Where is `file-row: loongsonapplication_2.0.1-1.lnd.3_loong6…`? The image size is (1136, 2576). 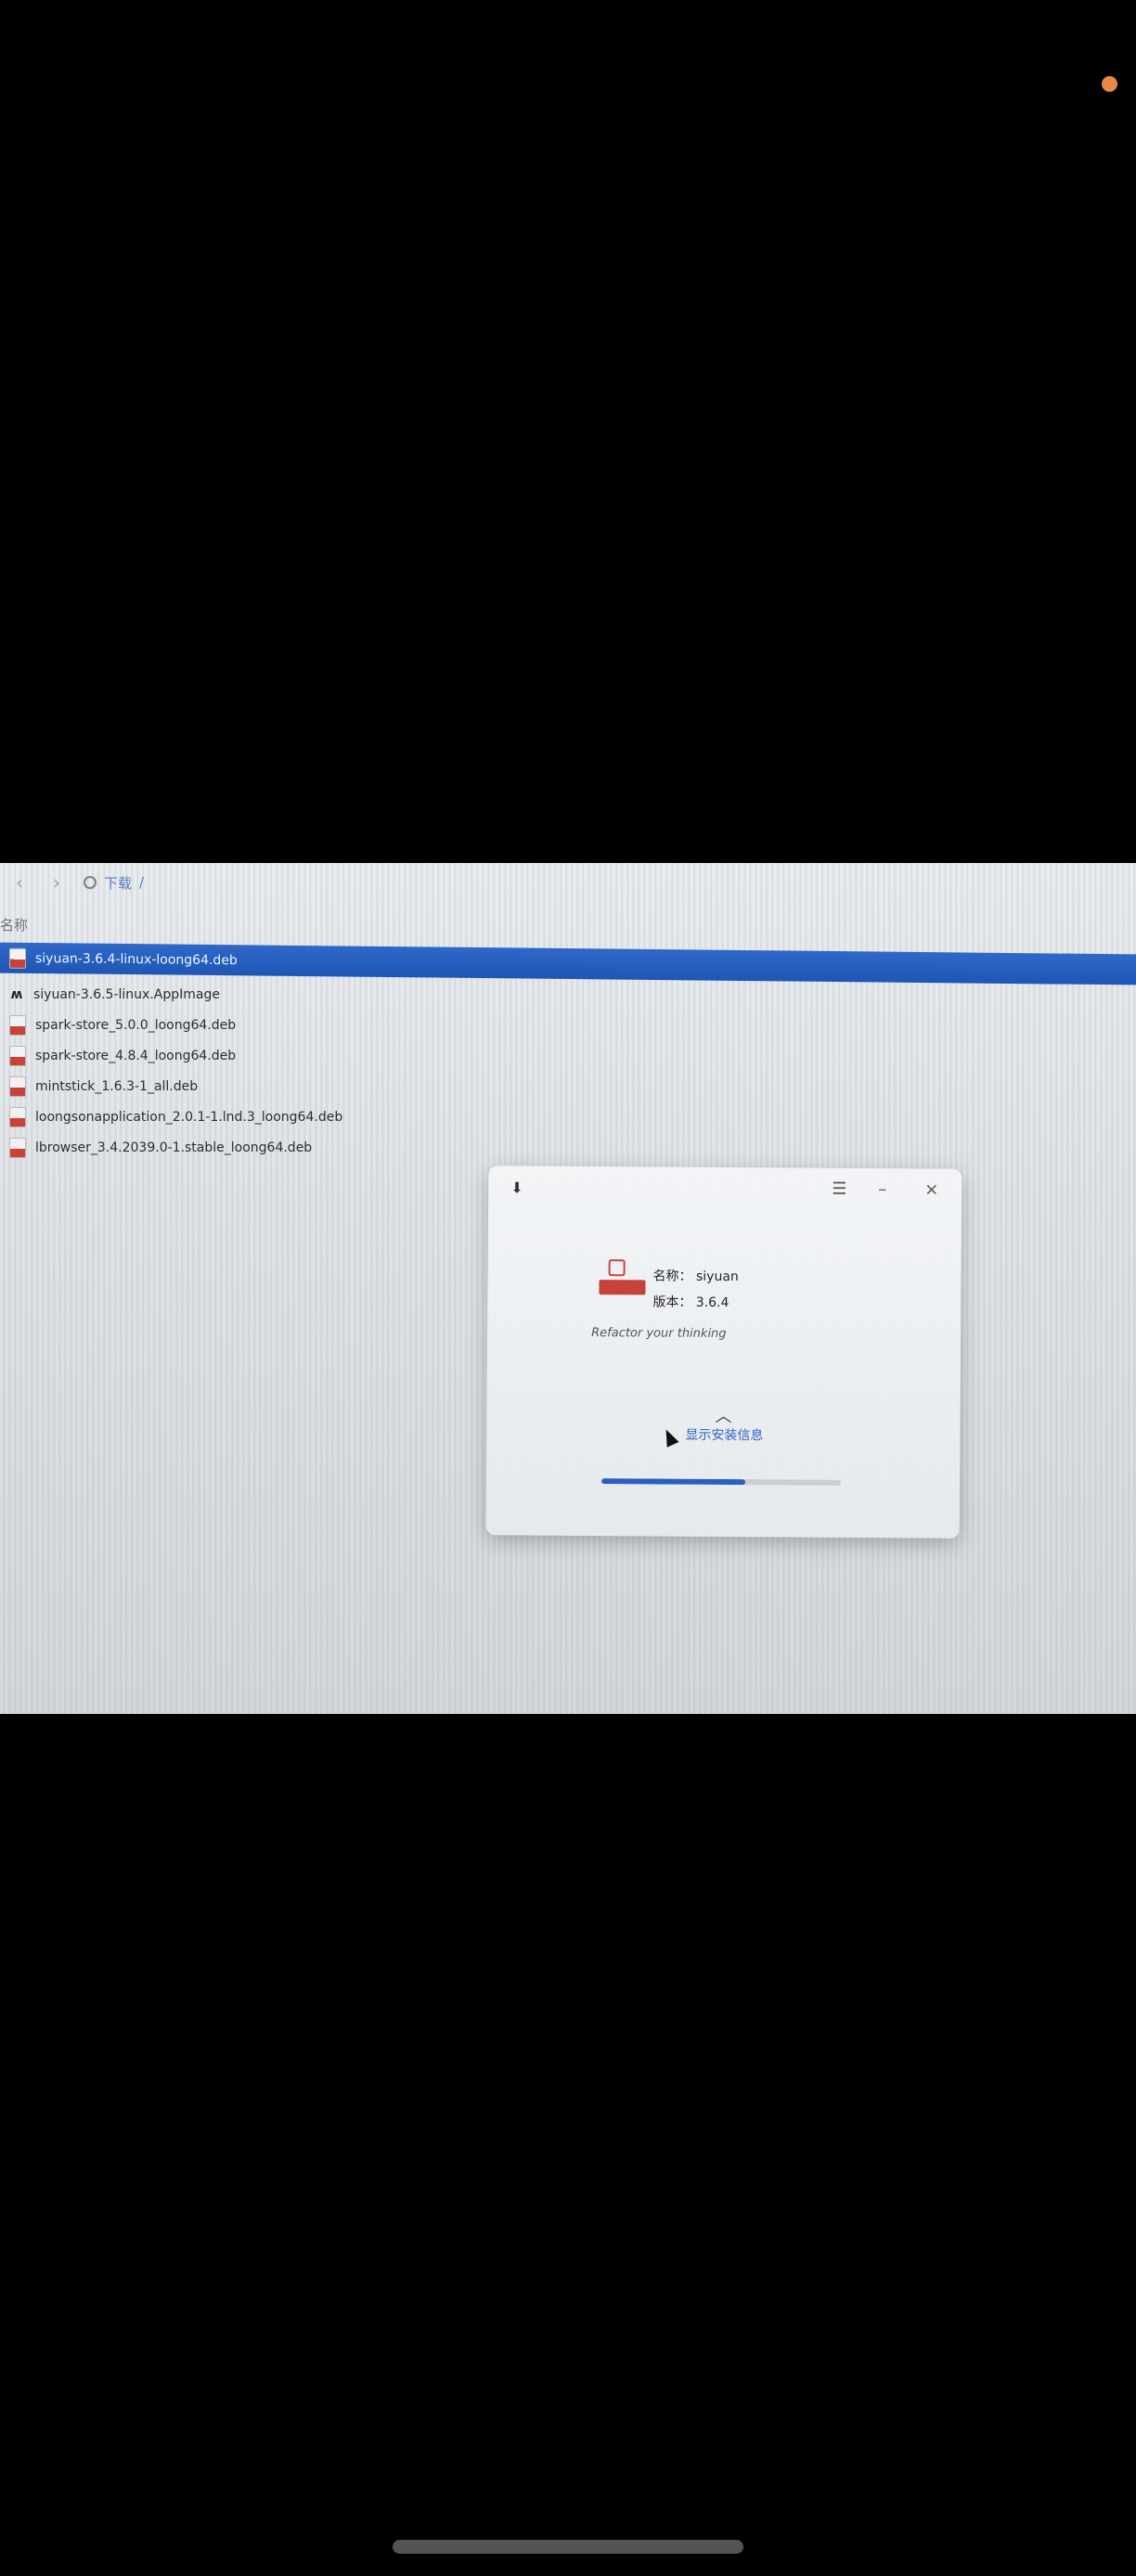
file-row: loongsonapplication_2.0.1-1.lnd.3_loong6… is located at coordinates (568, 1116).